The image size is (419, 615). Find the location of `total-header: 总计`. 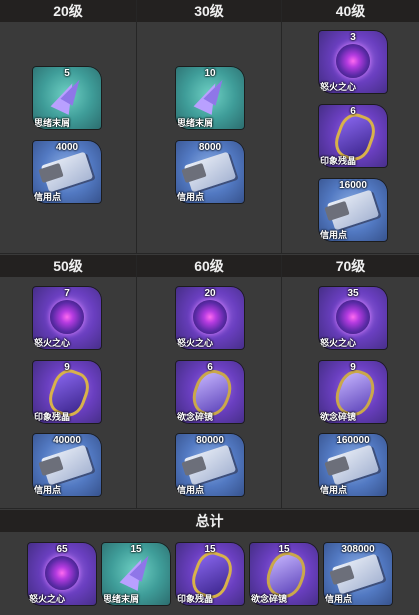

total-header: 总计 is located at coordinates (209, 521).